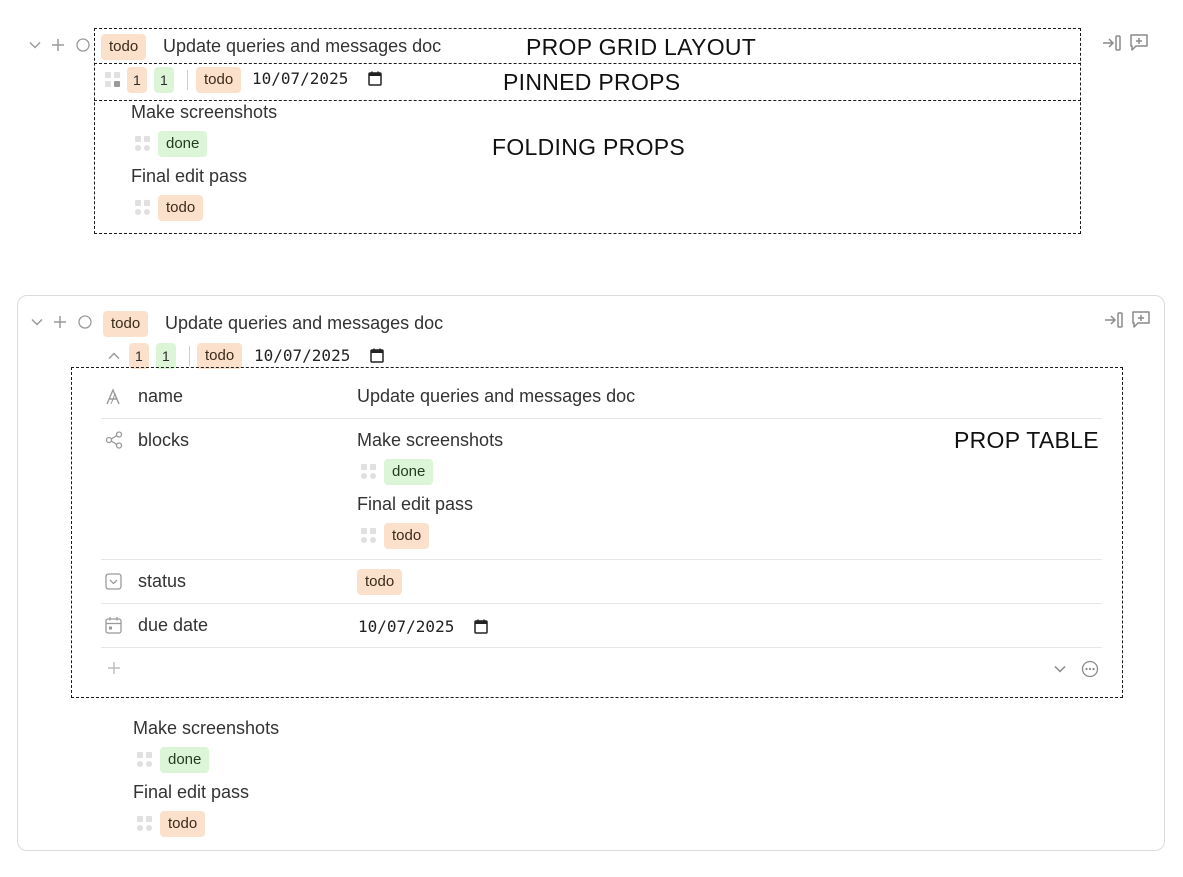 Image resolution: width=1183 pixels, height=877 pixels. What do you see at coordinates (114, 440) in the screenshot?
I see `relation-icon` at bounding box center [114, 440].